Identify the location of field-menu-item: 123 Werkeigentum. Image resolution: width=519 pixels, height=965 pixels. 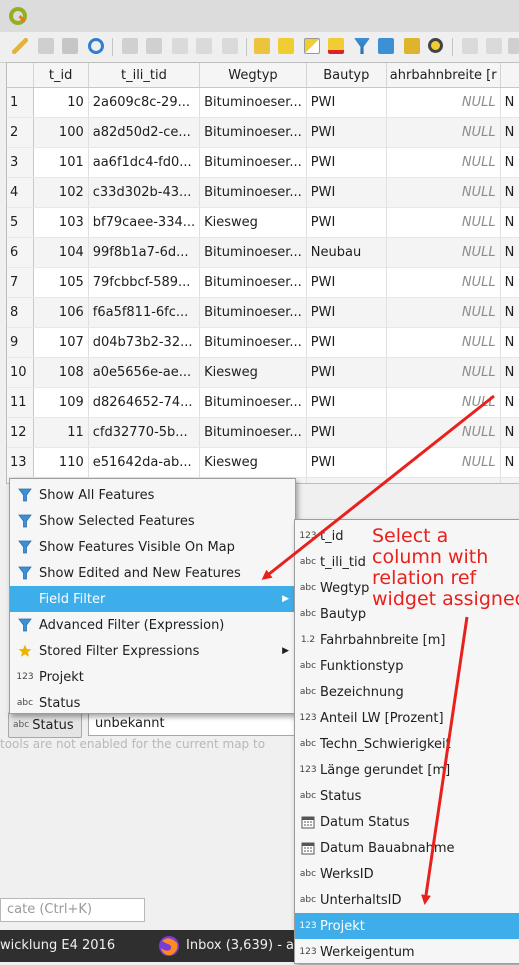
(407, 952).